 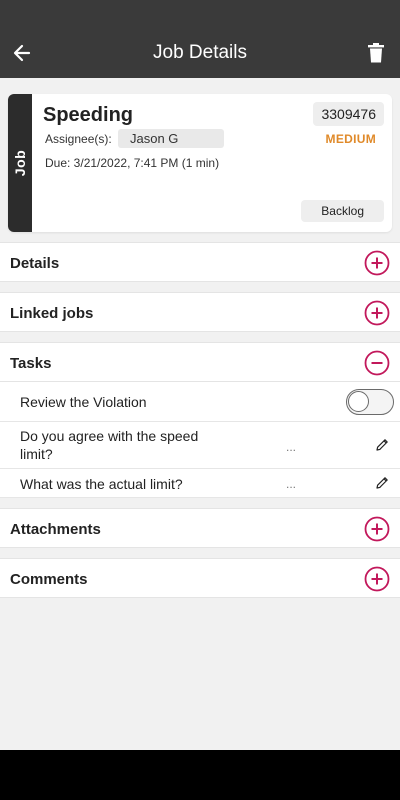 What do you see at coordinates (35, 263) in the screenshot?
I see `section-label: Details` at bounding box center [35, 263].